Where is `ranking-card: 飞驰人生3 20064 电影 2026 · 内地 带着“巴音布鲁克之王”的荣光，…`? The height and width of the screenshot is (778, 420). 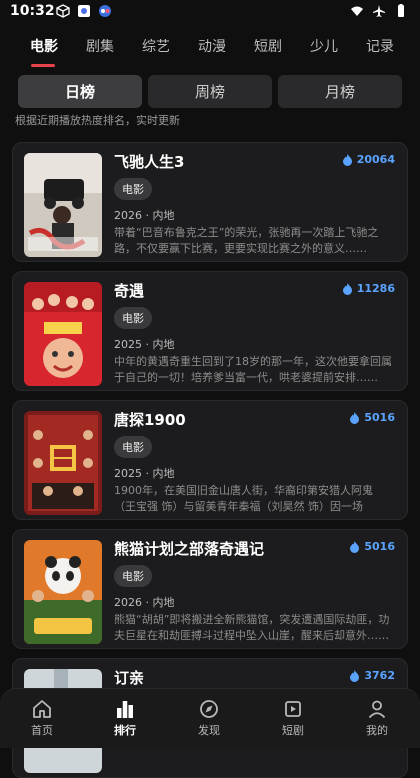 ranking-card: 飞驰人生3 20064 电影 2026 · 内地 带着“巴音布鲁克之王”的荣光，… is located at coordinates (210, 202).